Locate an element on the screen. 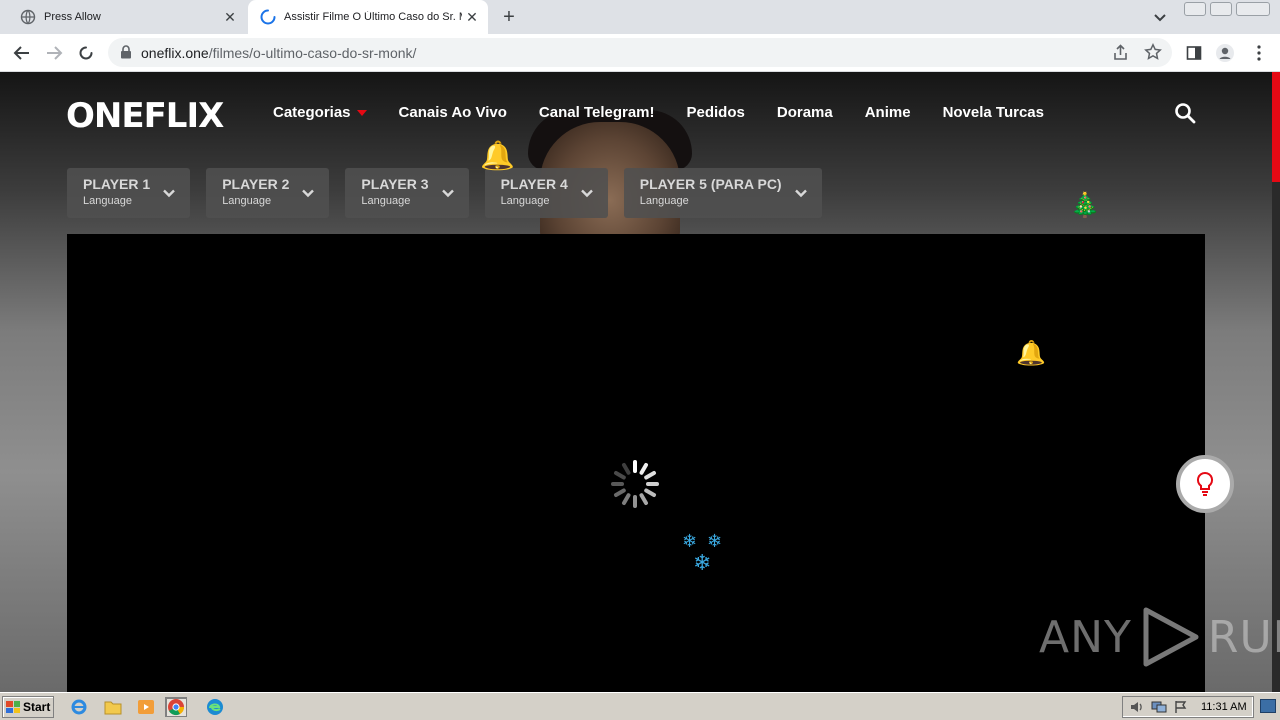 The height and width of the screenshot is (720, 1280). player-title: PLAYER 3 is located at coordinates (395, 184).